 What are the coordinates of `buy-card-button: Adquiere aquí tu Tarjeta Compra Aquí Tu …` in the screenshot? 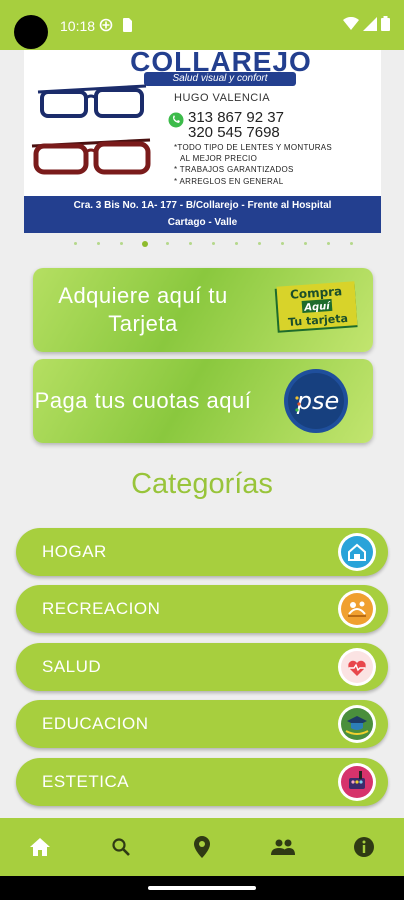 It's located at (203, 310).